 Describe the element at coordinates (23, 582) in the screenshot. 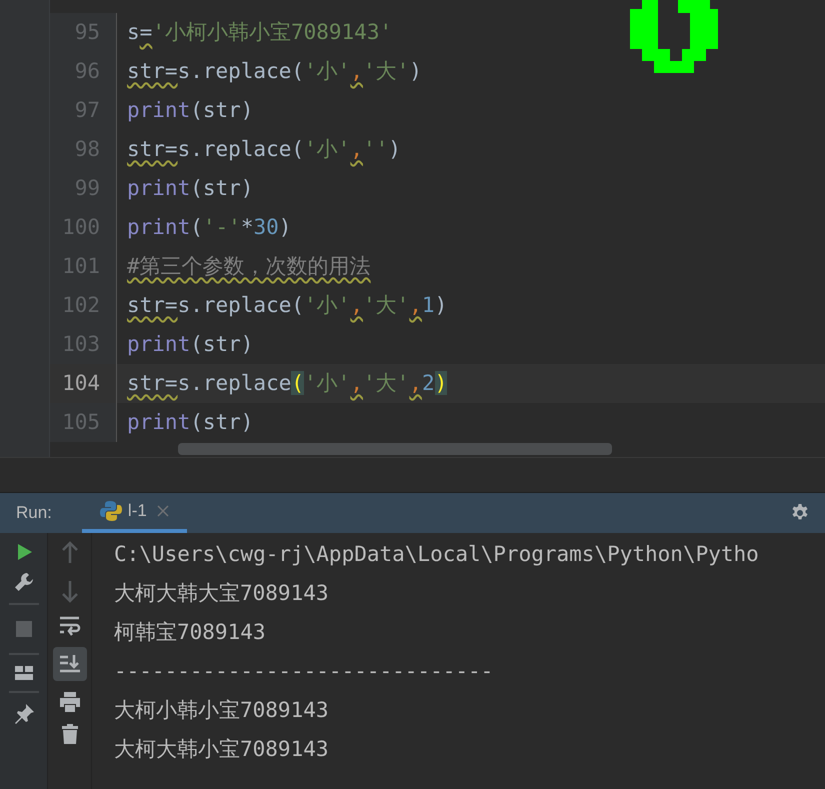

I see `wrench-icon` at that location.